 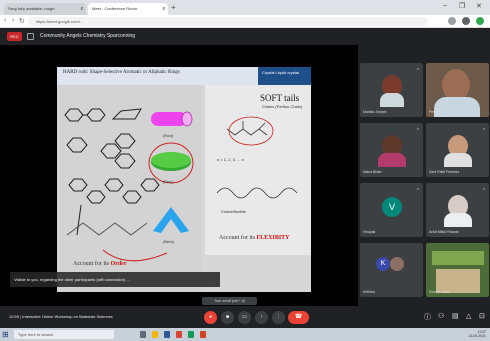 What do you see at coordinates (82, 9) in the screenshot?
I see `tab-1-close-icon: x` at bounding box center [82, 9].